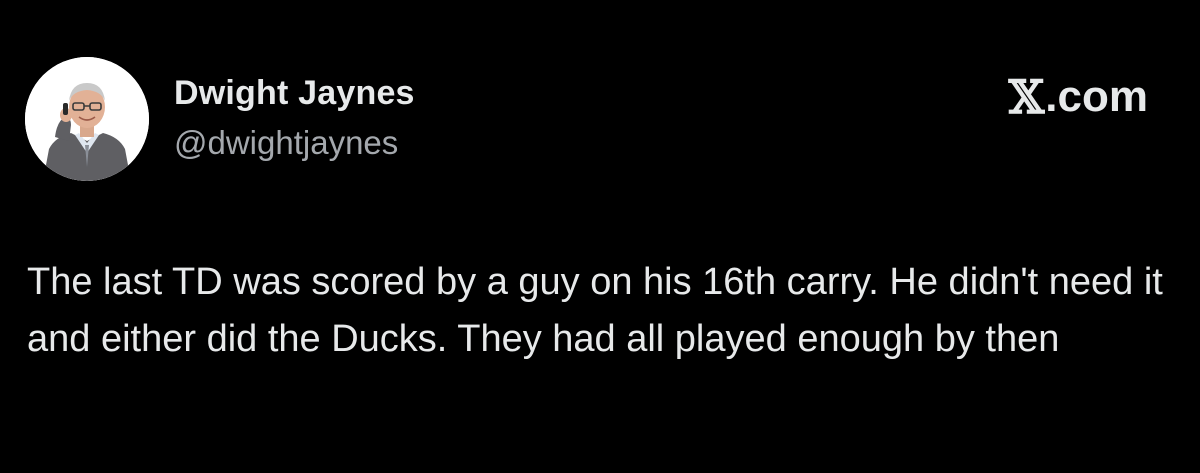 This screenshot has width=1200, height=473. I want to click on x-brand: 𝕏 .com, so click(1078, 97).